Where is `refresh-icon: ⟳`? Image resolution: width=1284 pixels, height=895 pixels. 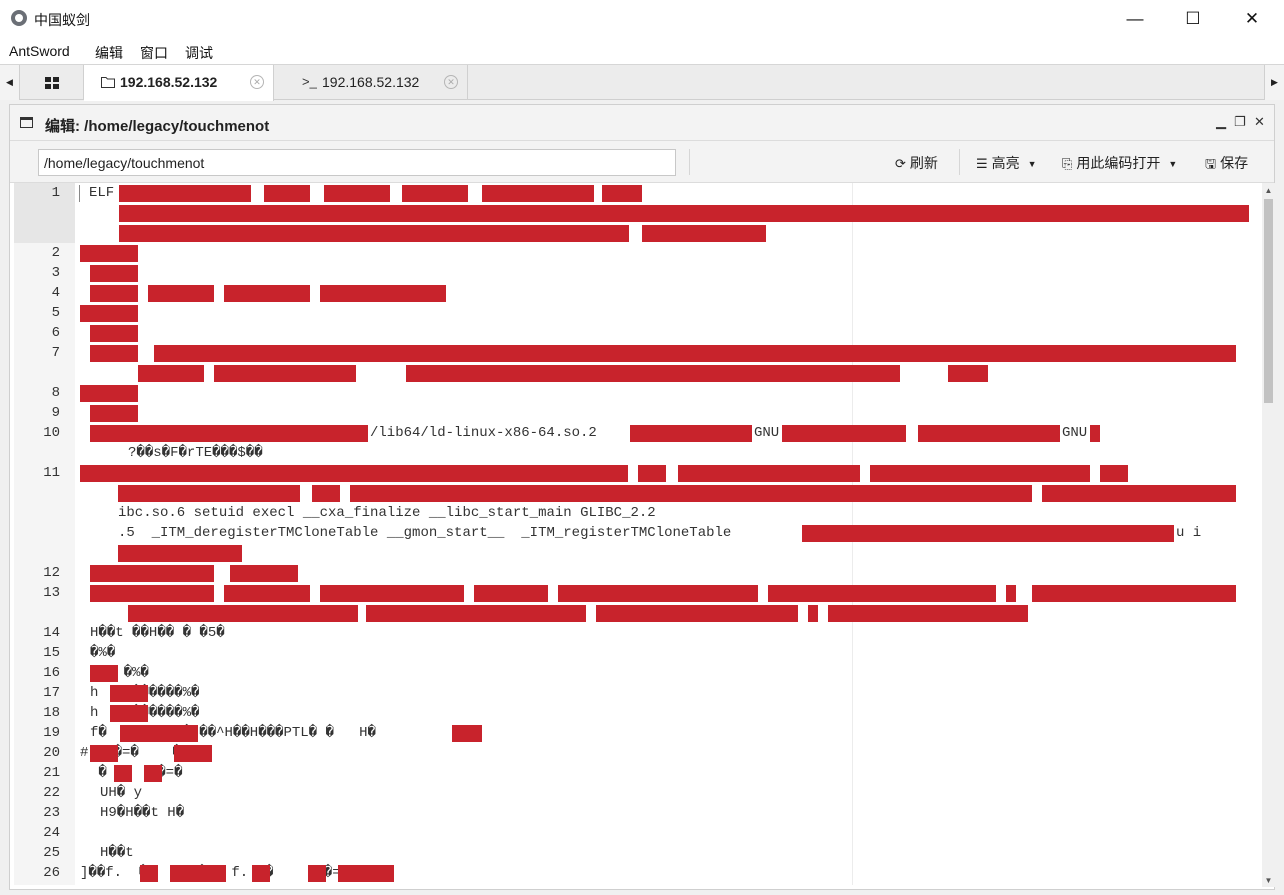 refresh-icon: ⟳ is located at coordinates (900, 163).